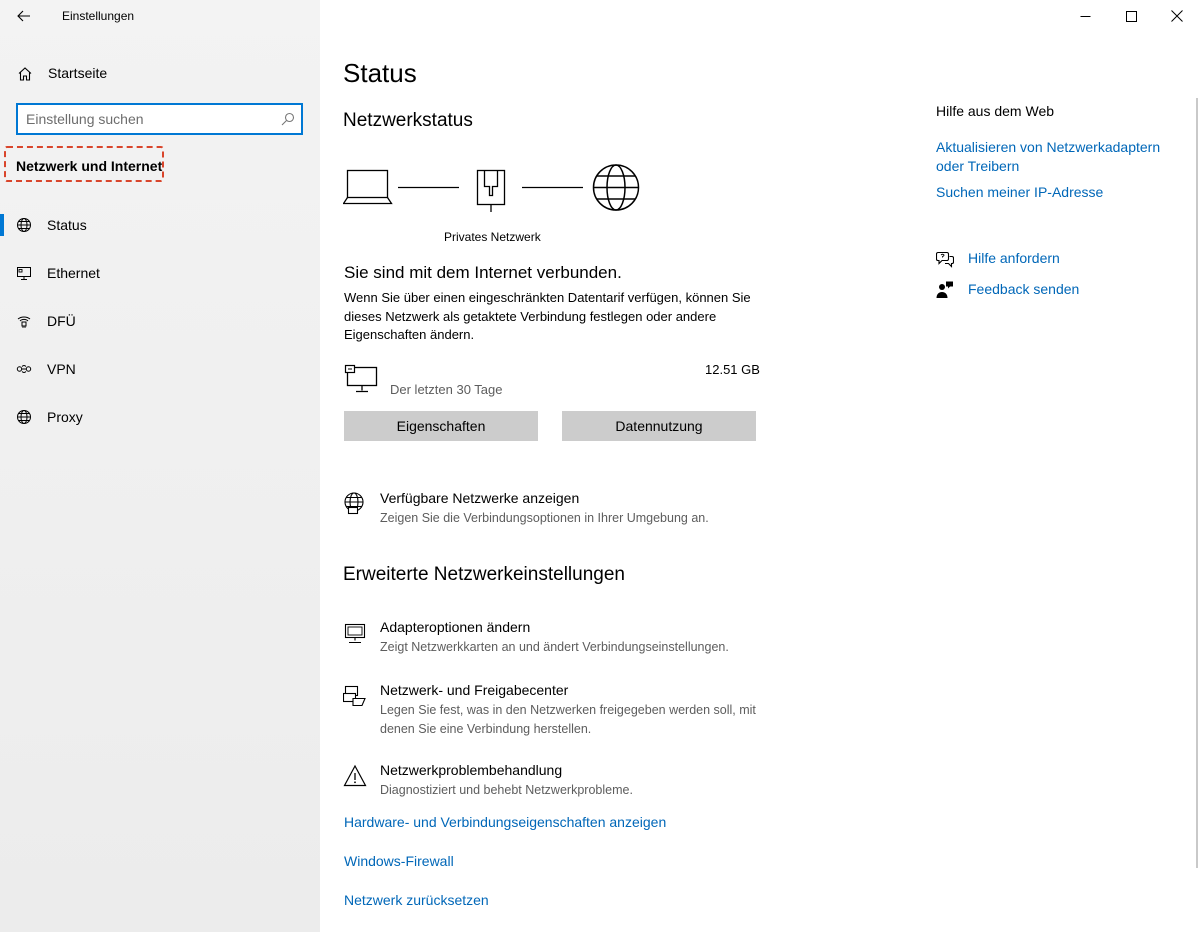 Image resolution: width=1200 pixels, height=932 pixels. What do you see at coordinates (995, 111) in the screenshot?
I see `help-heading: Hilfe aus dem Web` at bounding box center [995, 111].